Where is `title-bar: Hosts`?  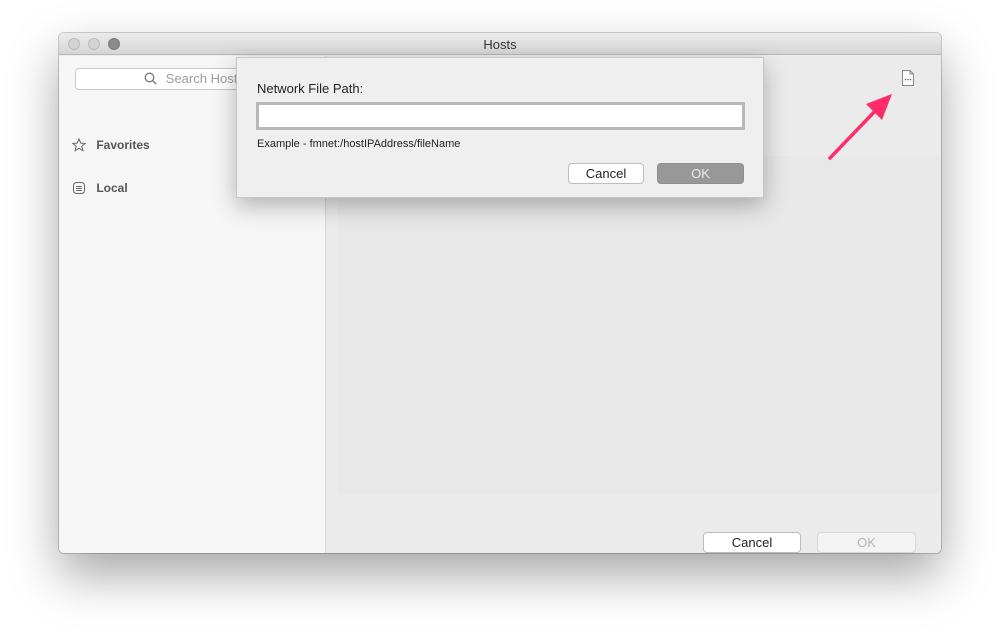
title-bar: Hosts is located at coordinates (500, 44).